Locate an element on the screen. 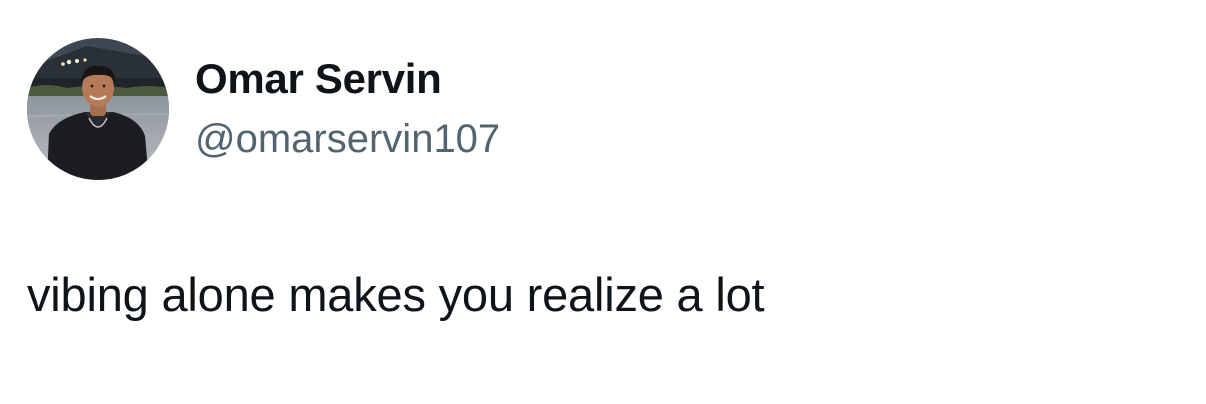 The image size is (1206, 404). author-display-name: Omar Servin is located at coordinates (318, 79).